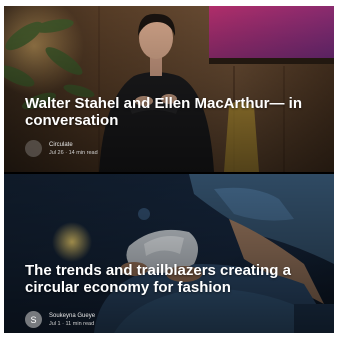 The width and height of the screenshot is (341, 337). Describe the element at coordinates (55, 323) in the screenshot. I see `publish-date: Jul 1` at that location.